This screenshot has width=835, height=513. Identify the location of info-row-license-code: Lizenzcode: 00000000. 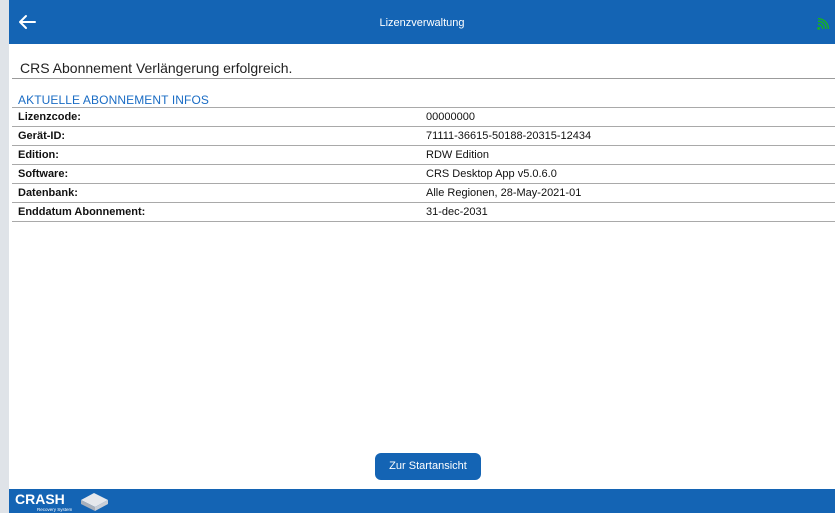
(423, 117).